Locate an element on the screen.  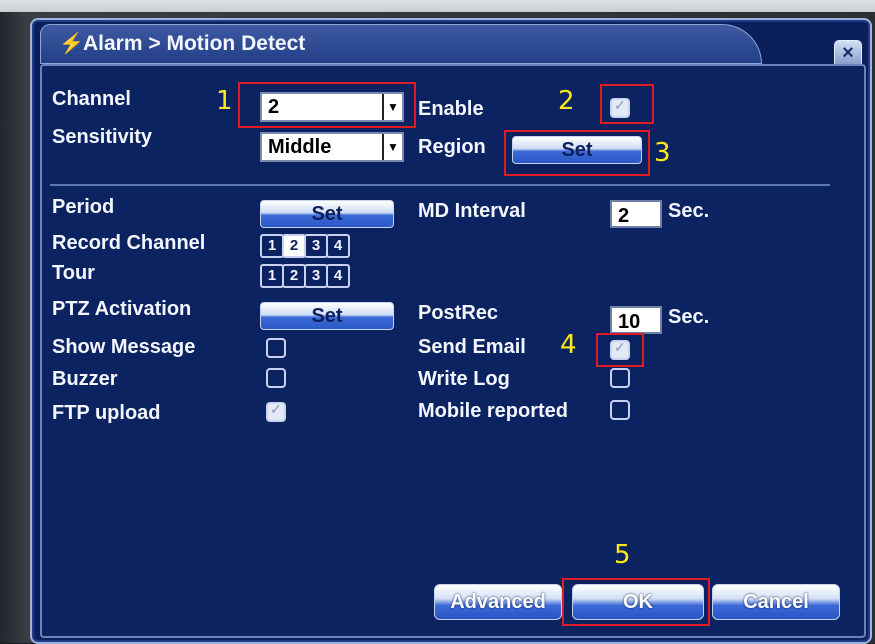
ptz-set-button: Set is located at coordinates (327, 316).